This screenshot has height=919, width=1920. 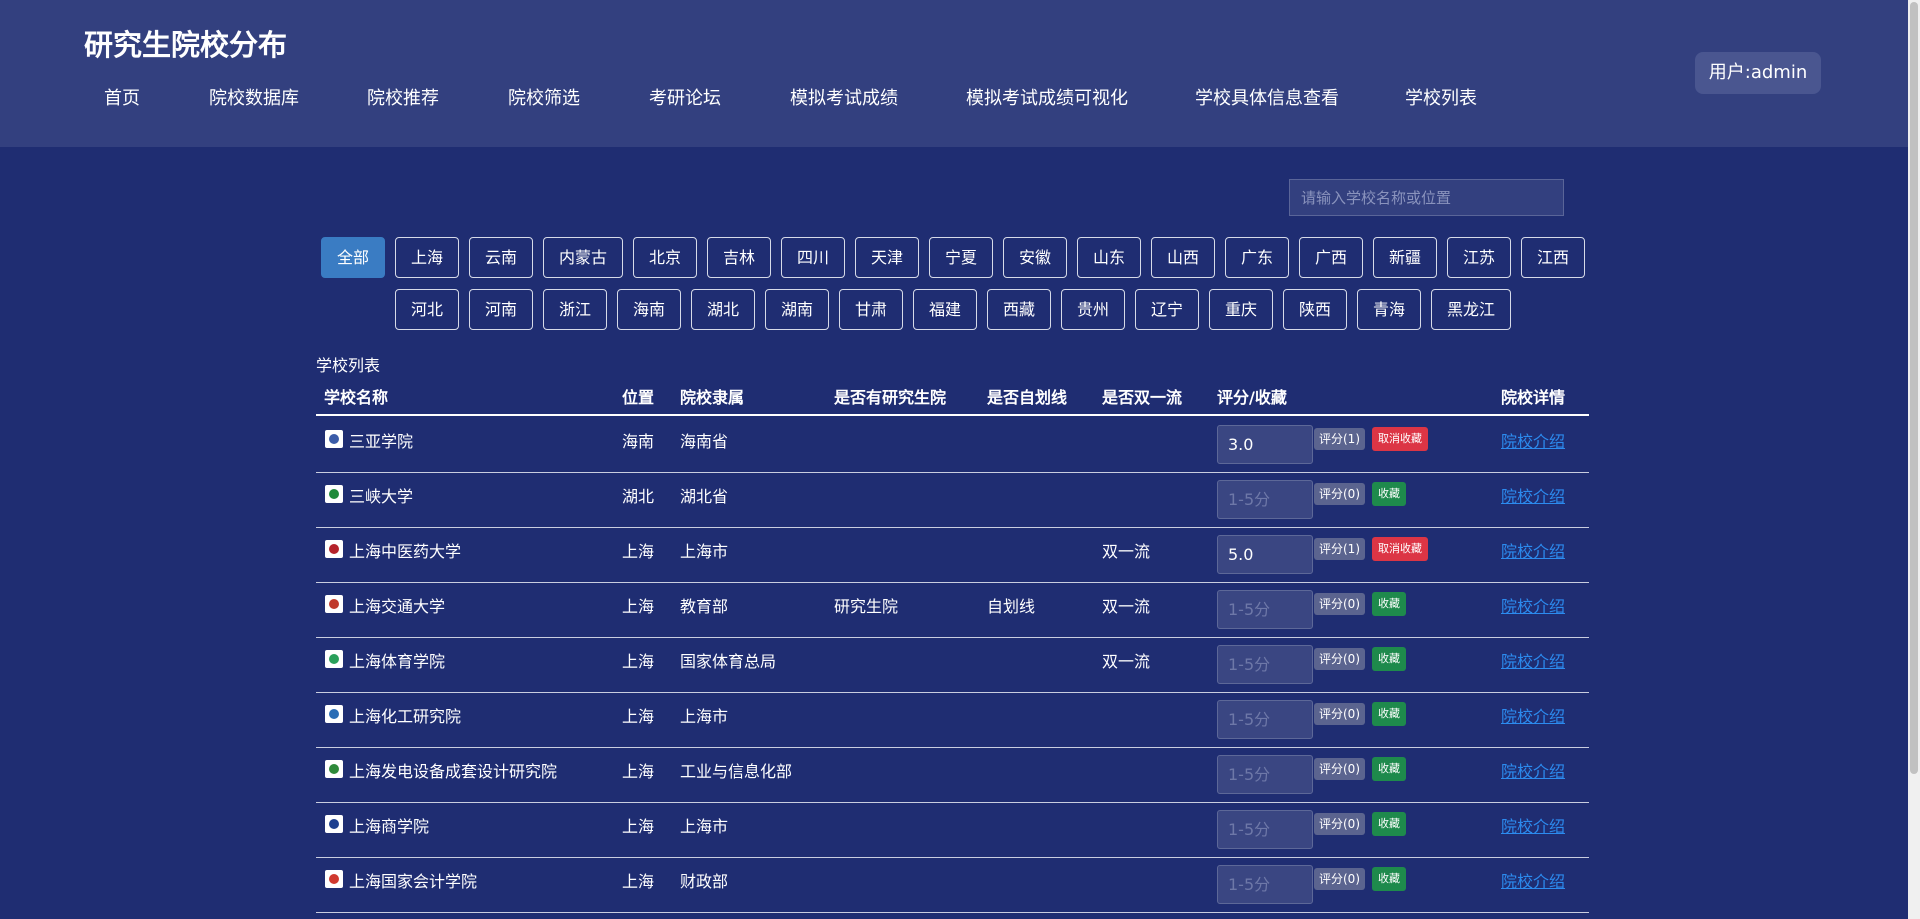 I want to click on header-self-line: 是否自划线, so click(x=1027, y=397).